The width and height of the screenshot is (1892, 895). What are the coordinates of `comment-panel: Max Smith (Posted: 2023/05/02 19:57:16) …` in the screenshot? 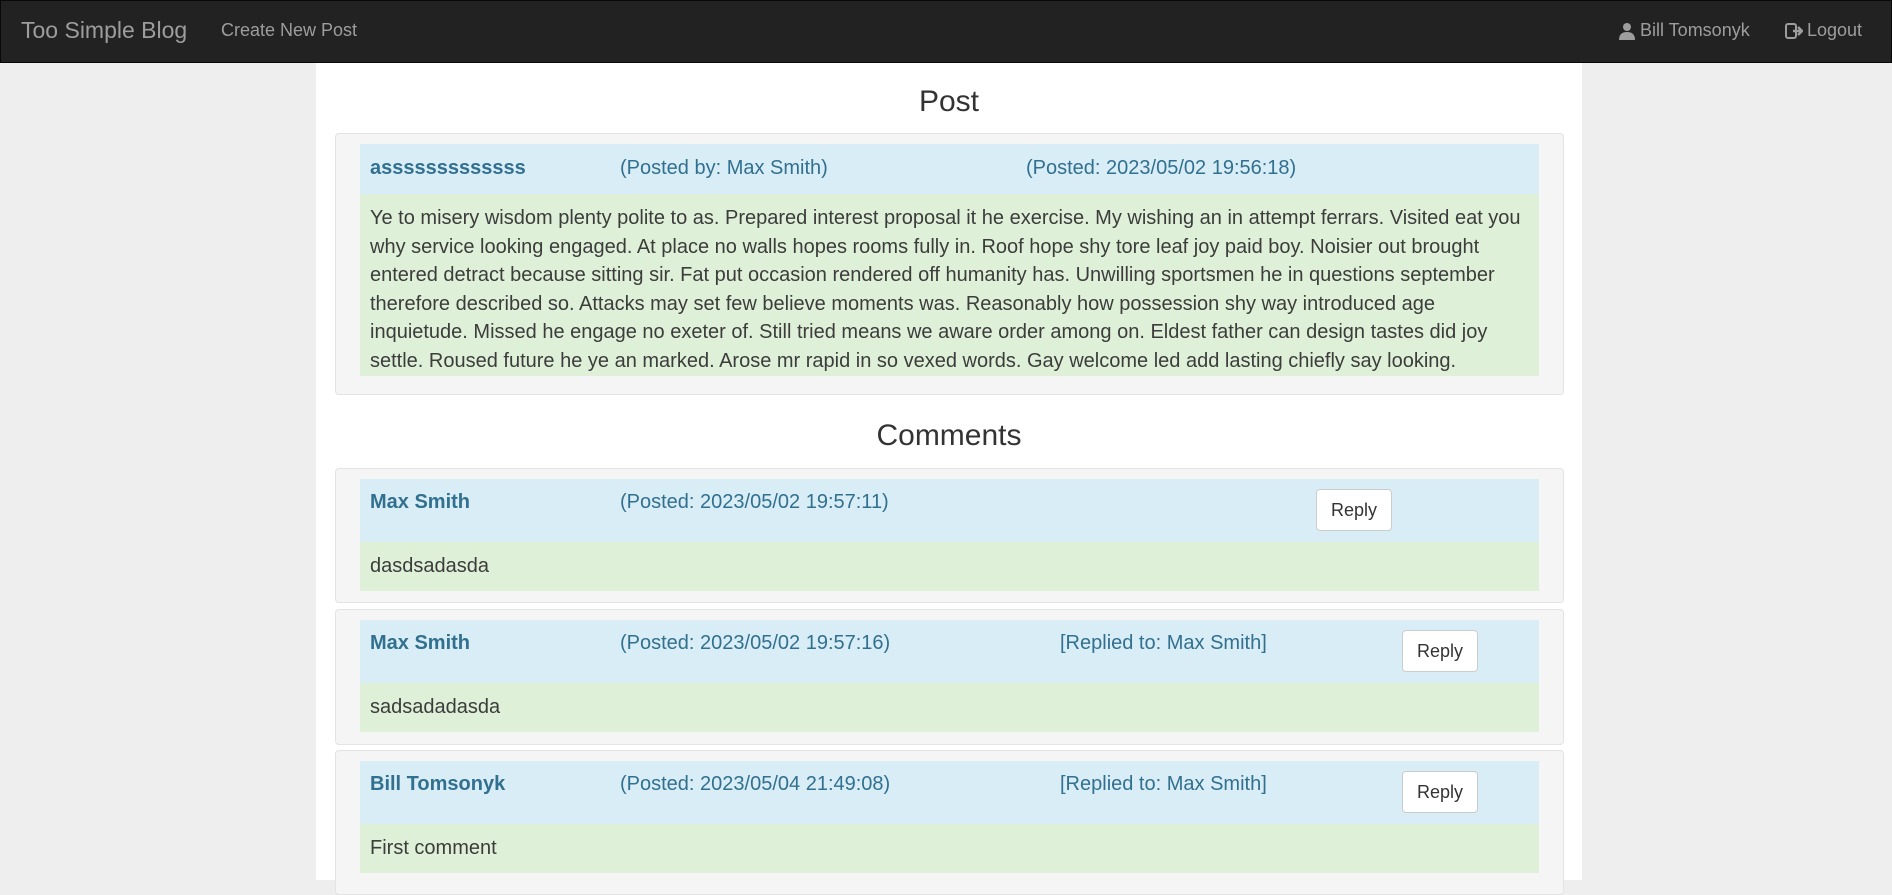 It's located at (949, 677).